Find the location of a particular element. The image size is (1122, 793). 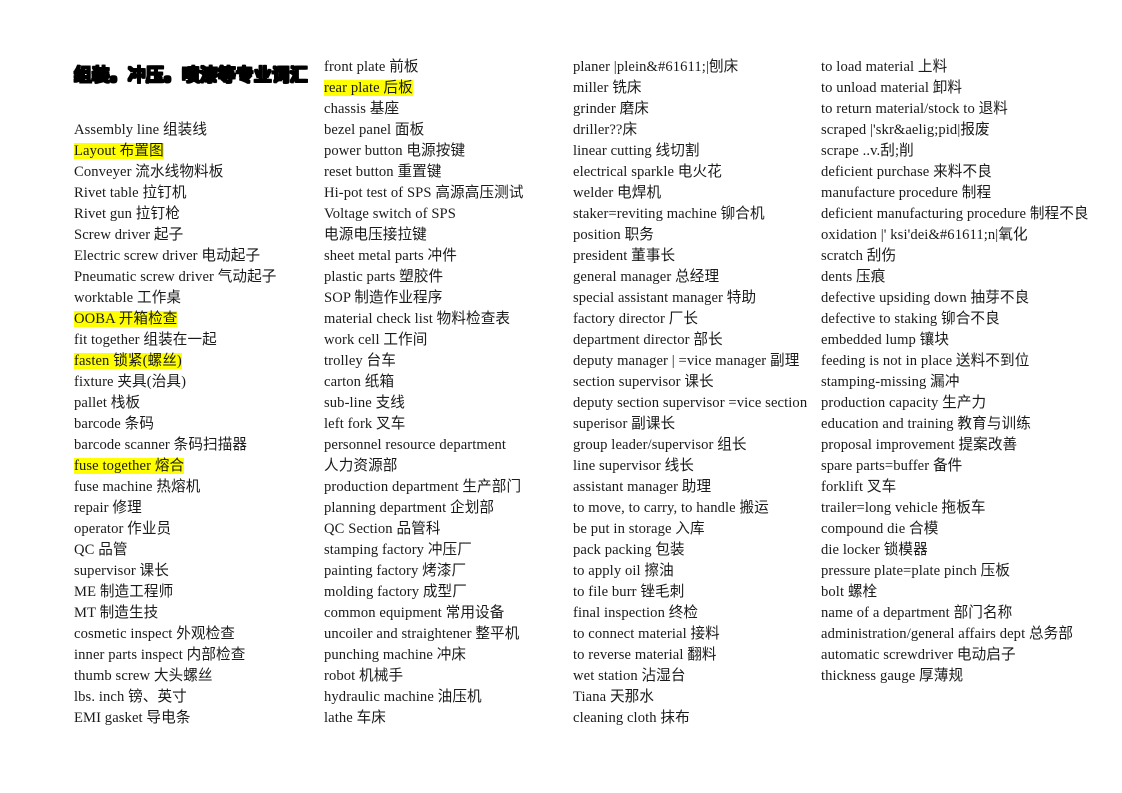

glossary-entry: stamping-missing 漏冲 is located at coordinates (890, 382).